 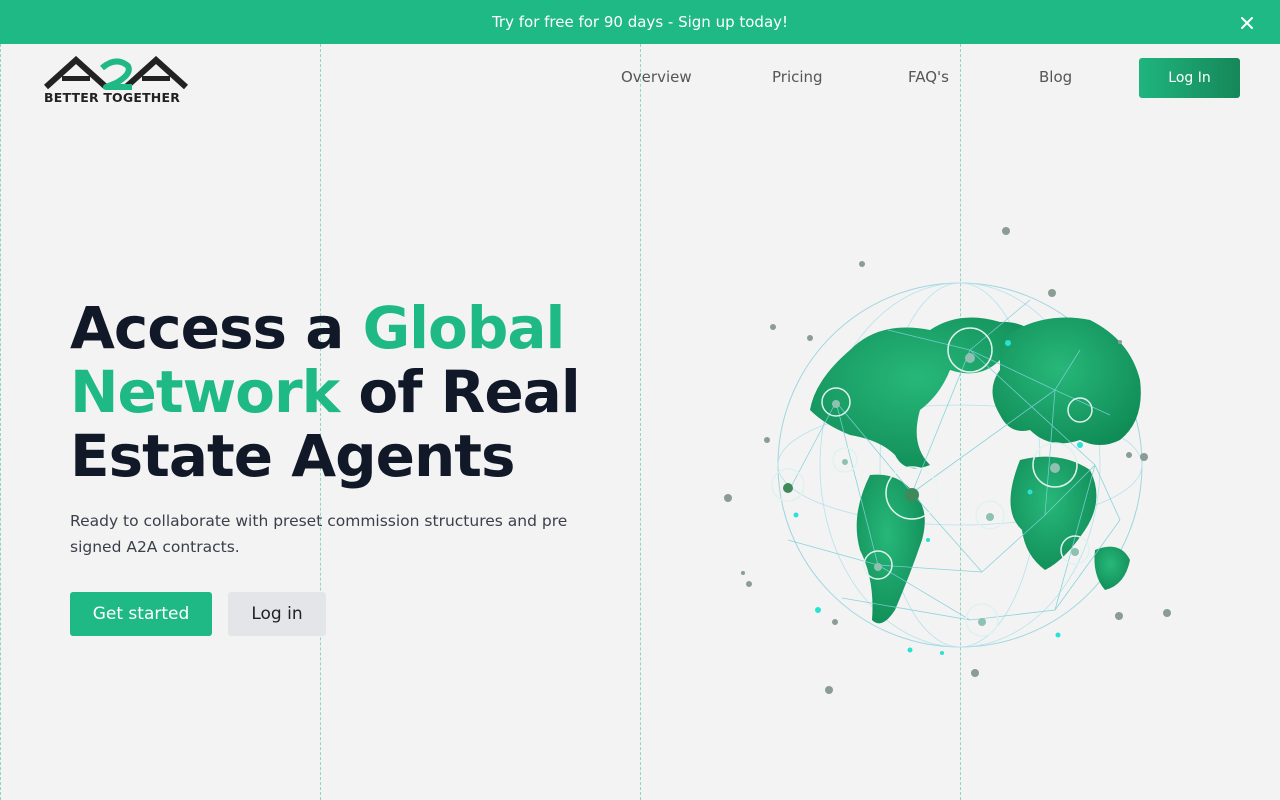 What do you see at coordinates (112, 97) in the screenshot?
I see `logo-tagline: BETTER TOGETHER` at bounding box center [112, 97].